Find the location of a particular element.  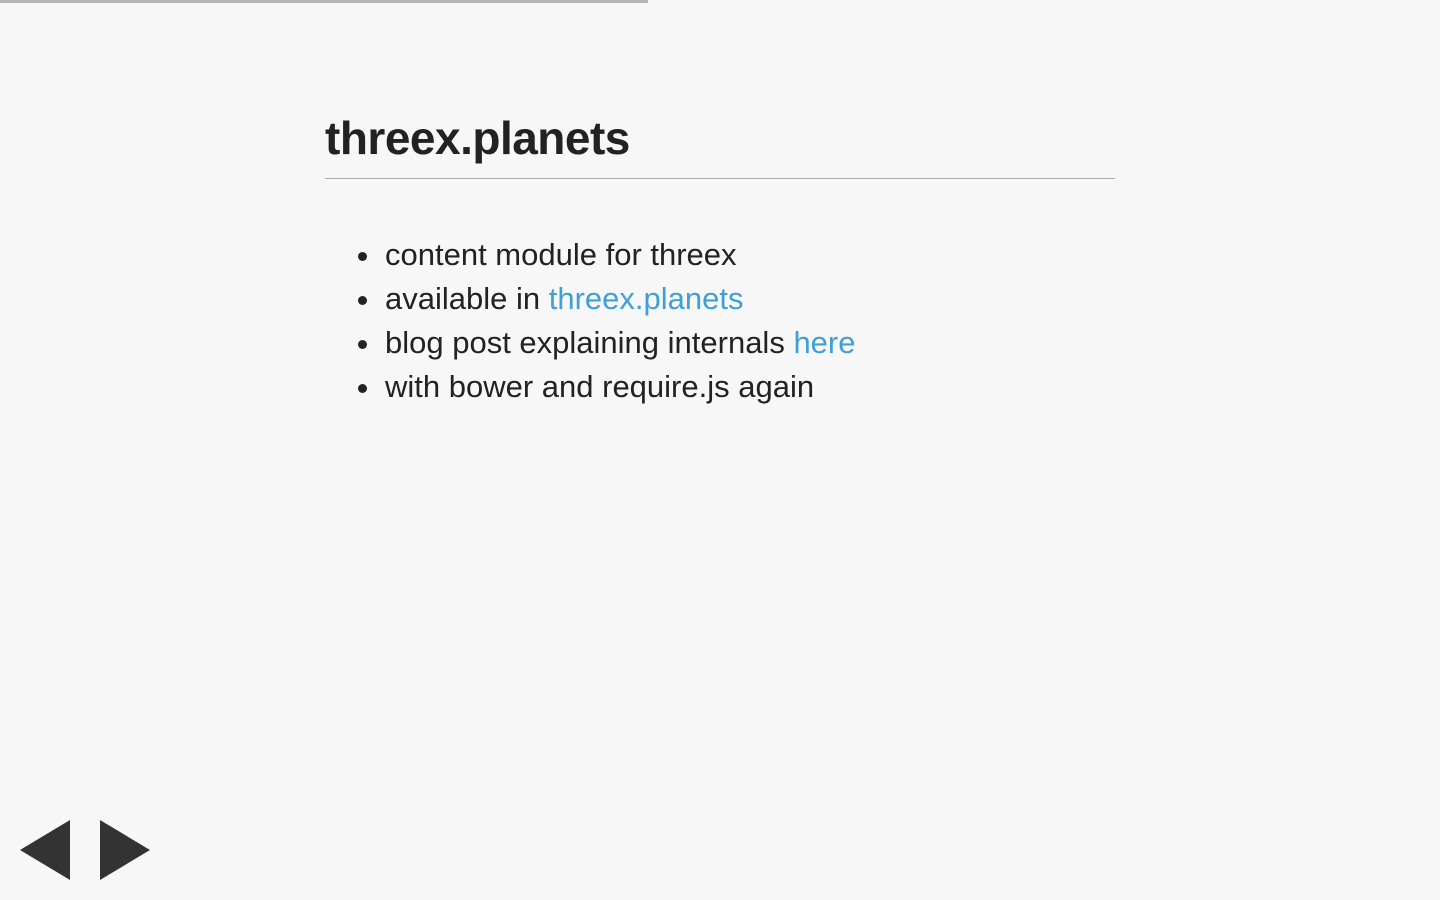

bullet-item: blog post explaining internals here is located at coordinates (720, 343).